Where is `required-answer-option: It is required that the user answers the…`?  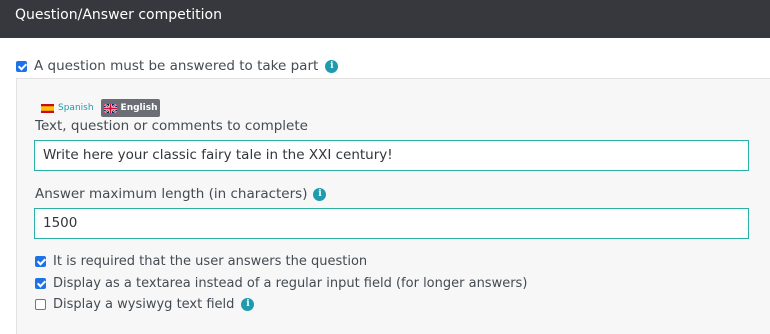
required-answer-option: It is required that the user answers the… is located at coordinates (201, 261).